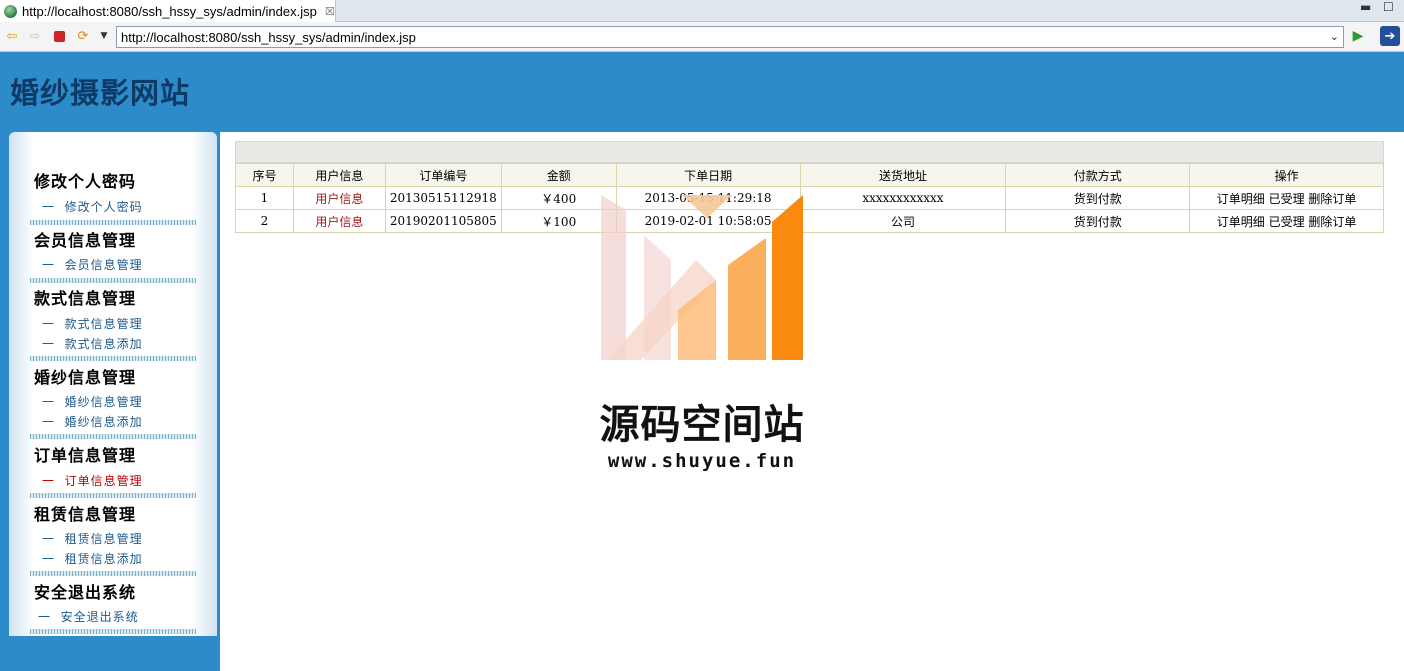  Describe the element at coordinates (10, 11) in the screenshot. I see `globe-icon` at that location.